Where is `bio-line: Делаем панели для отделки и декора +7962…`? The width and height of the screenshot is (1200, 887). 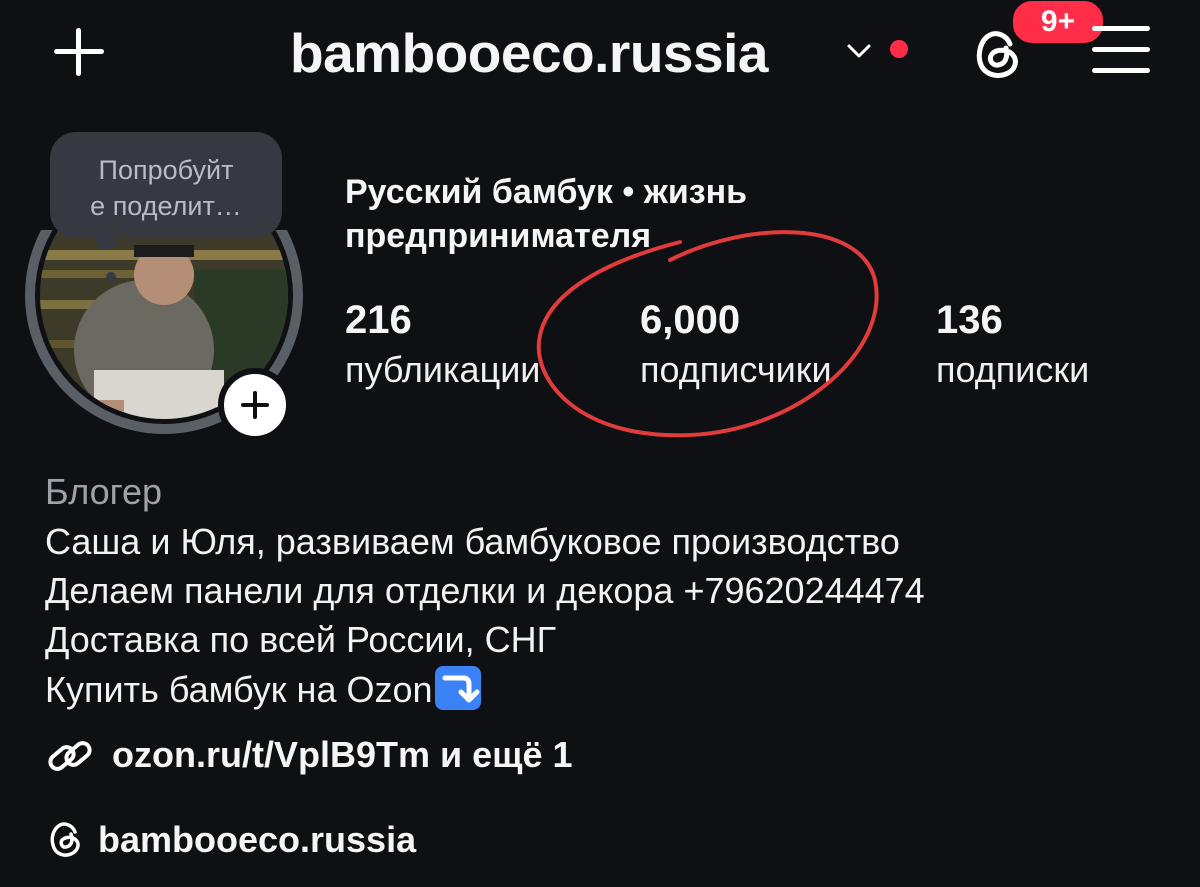 bio-line: Делаем панели для отделки и декора +7962… is located at coordinates (485, 590).